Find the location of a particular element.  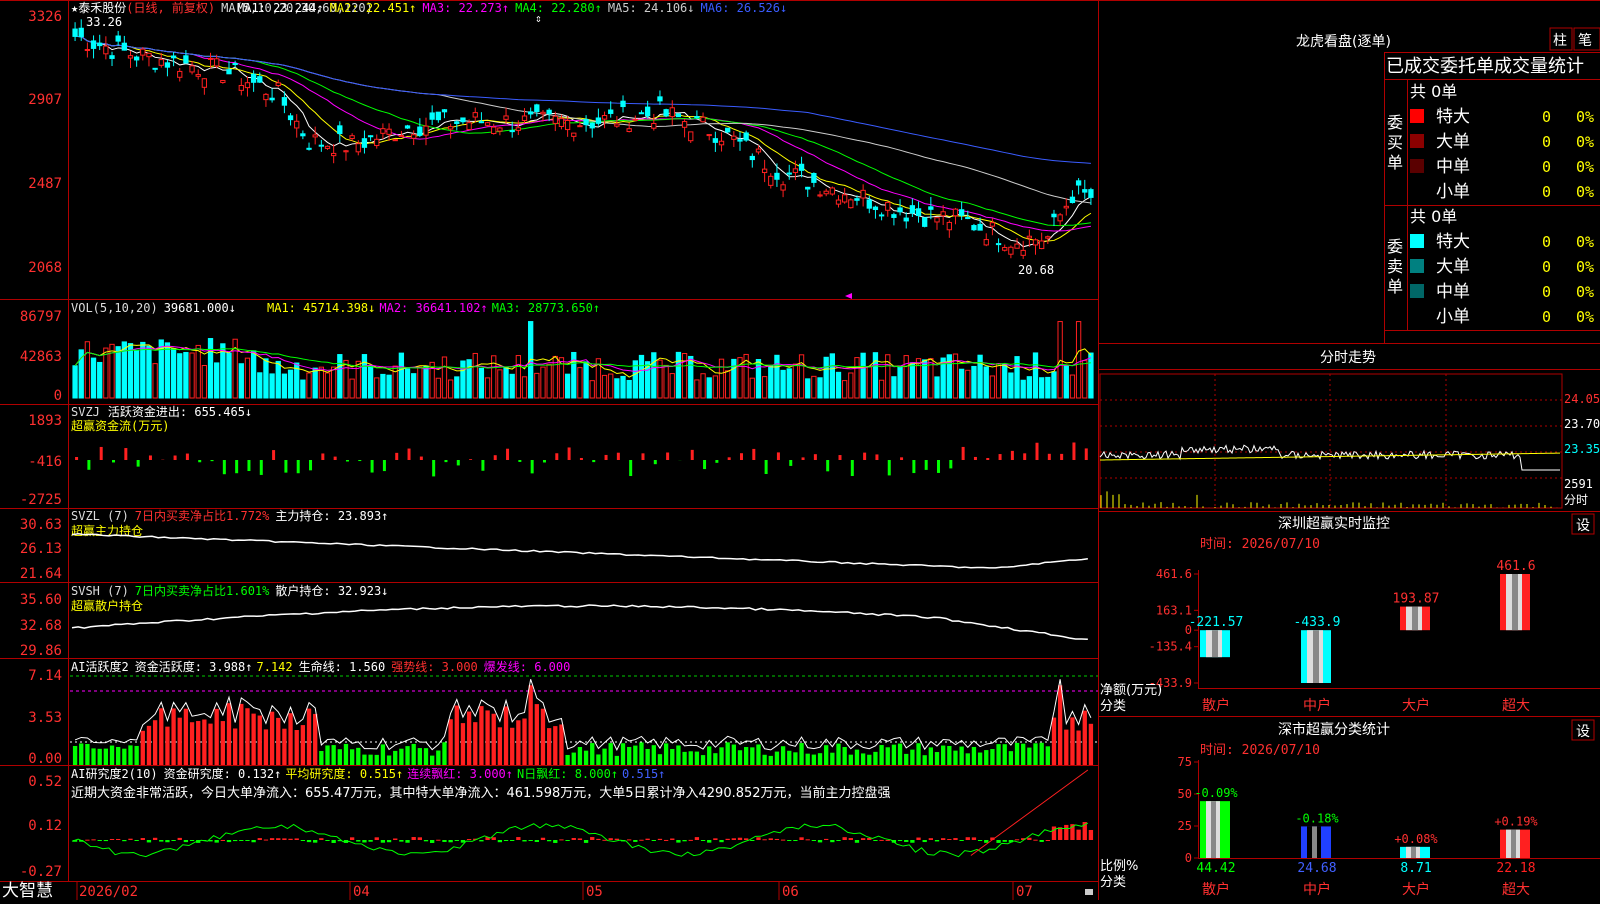

svsh-header: SVSH (7) is located at coordinates (100, 591).